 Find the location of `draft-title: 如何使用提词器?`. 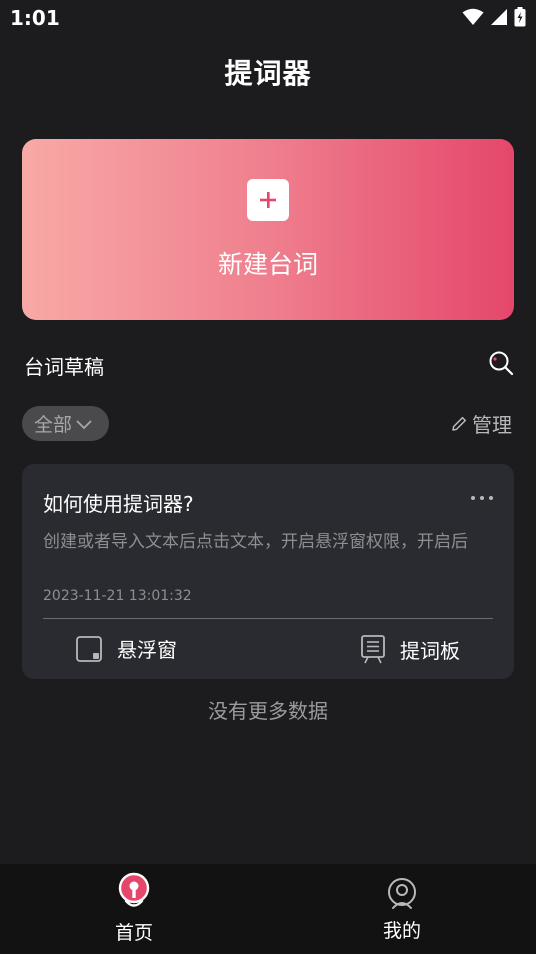

draft-title: 如何使用提词器? is located at coordinates (118, 504).